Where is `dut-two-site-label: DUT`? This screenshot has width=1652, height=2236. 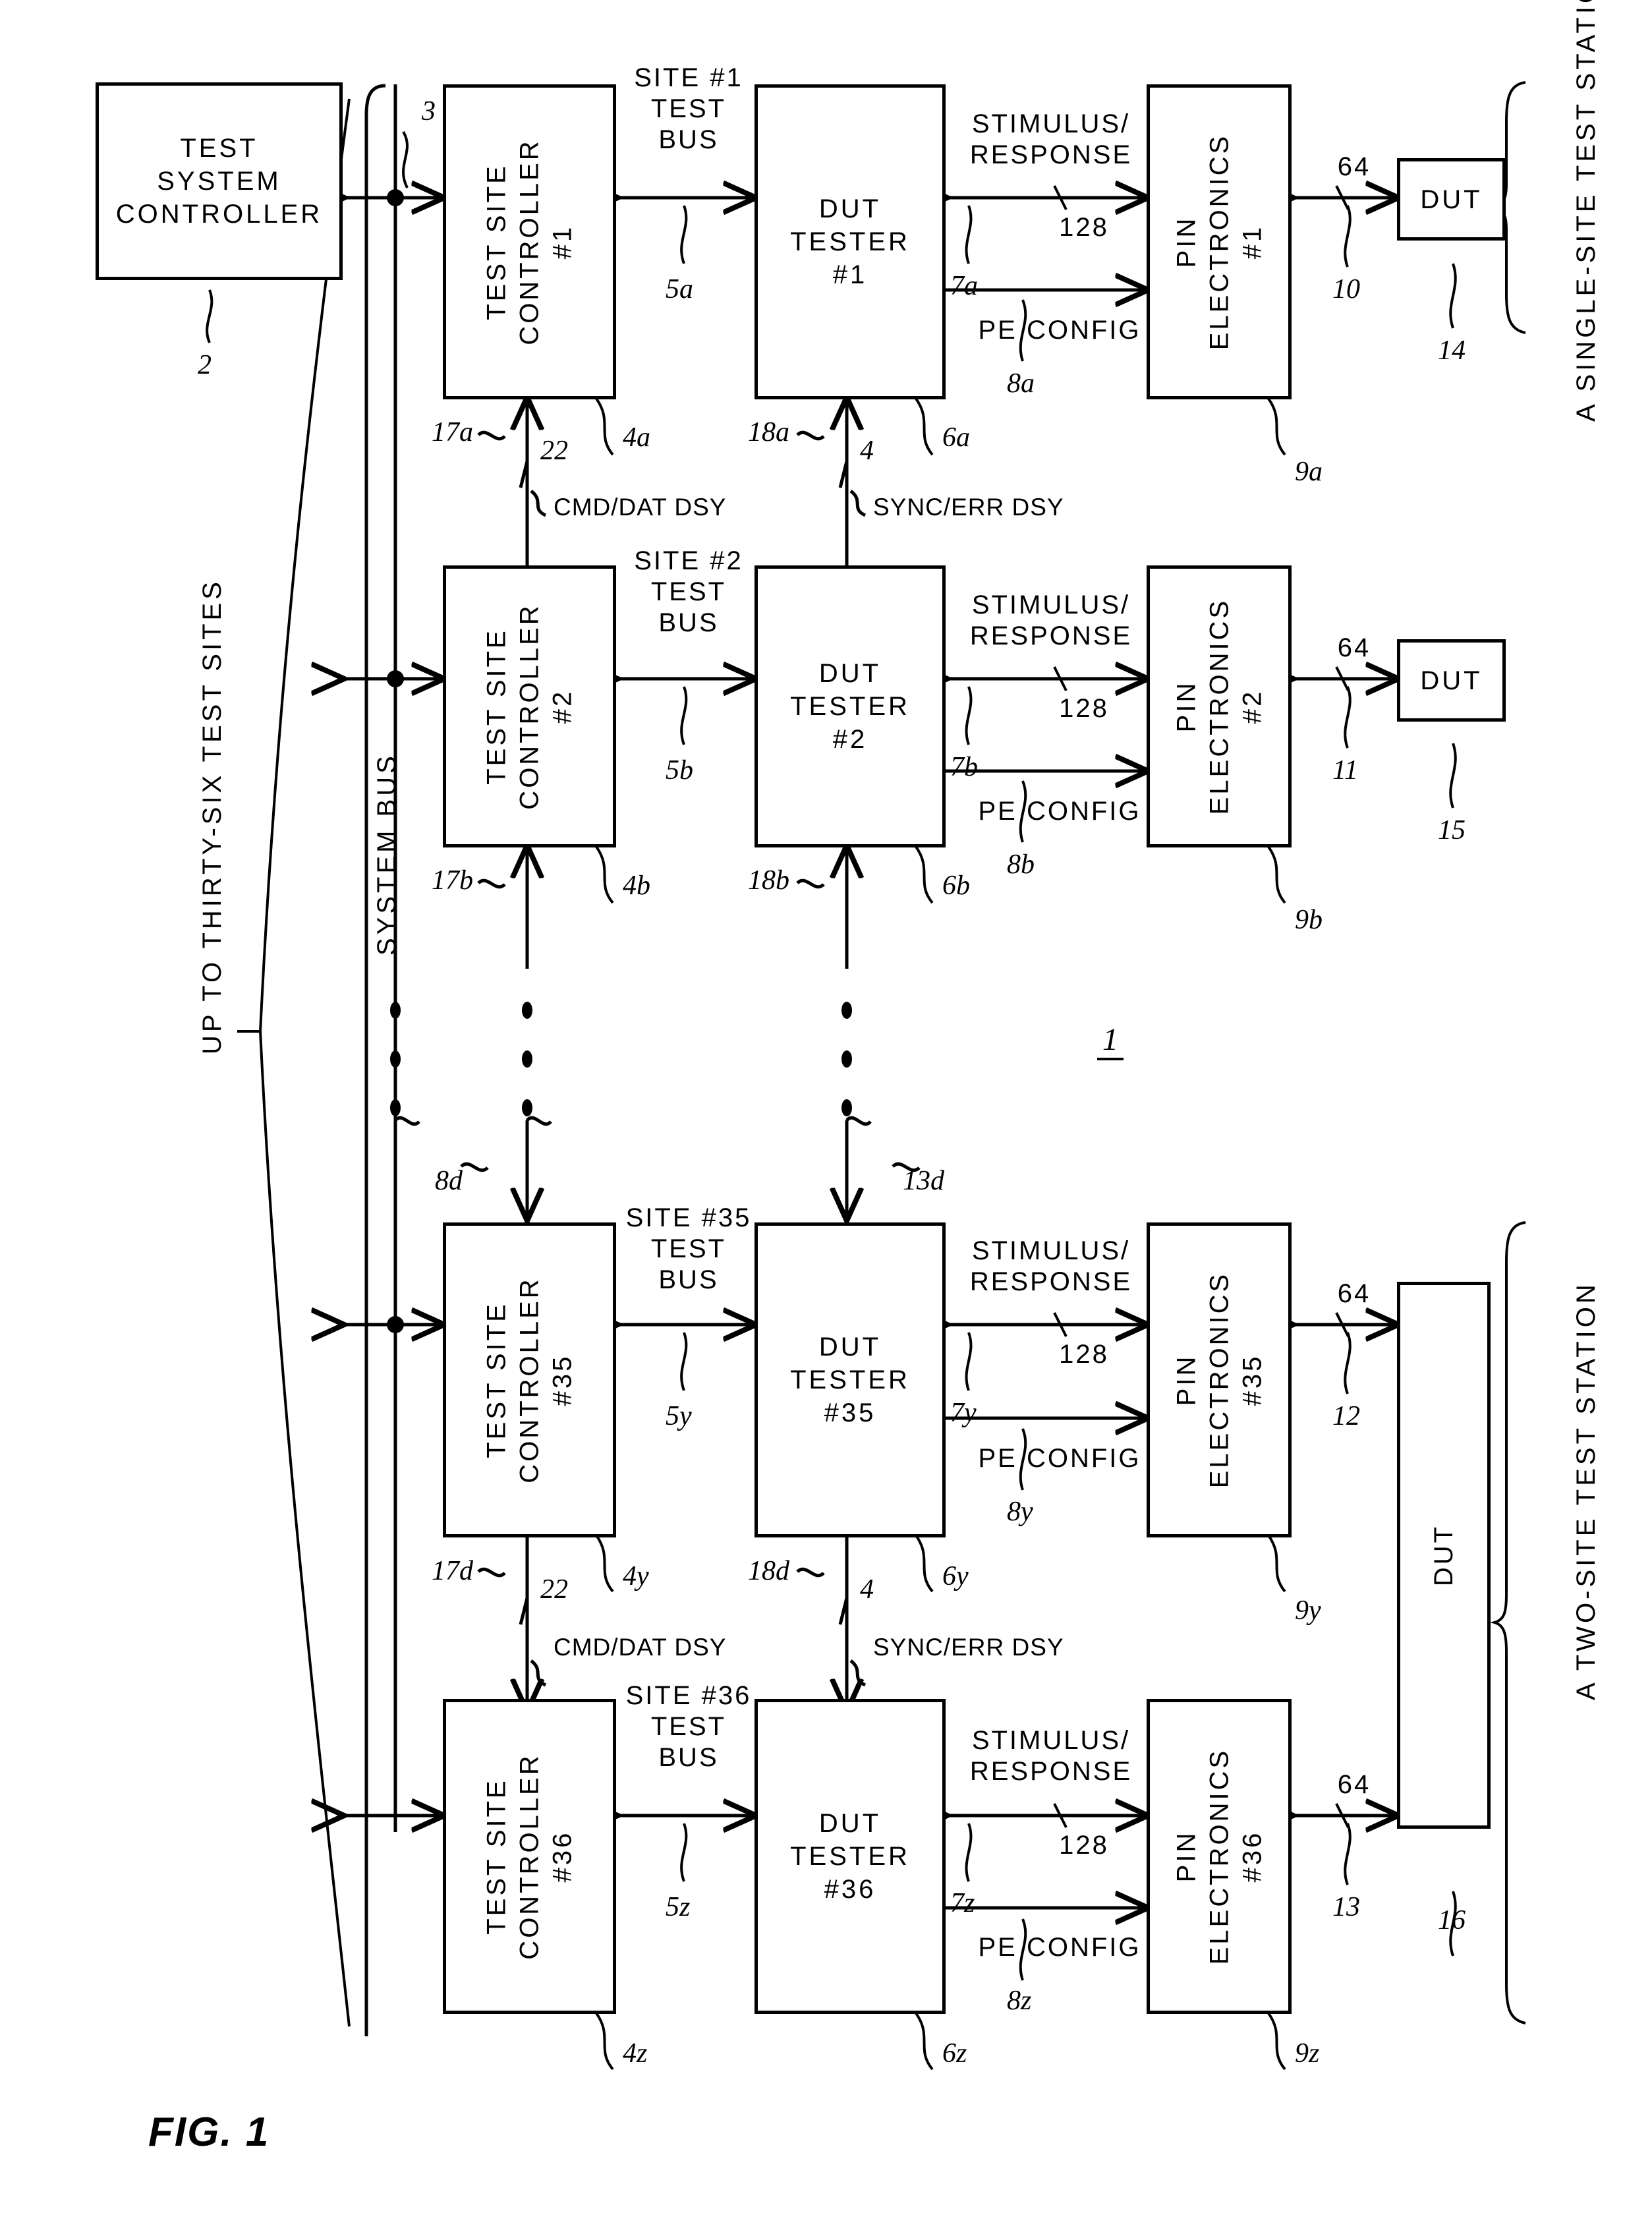 dut-two-site-label: DUT is located at coordinates (1443, 1556).